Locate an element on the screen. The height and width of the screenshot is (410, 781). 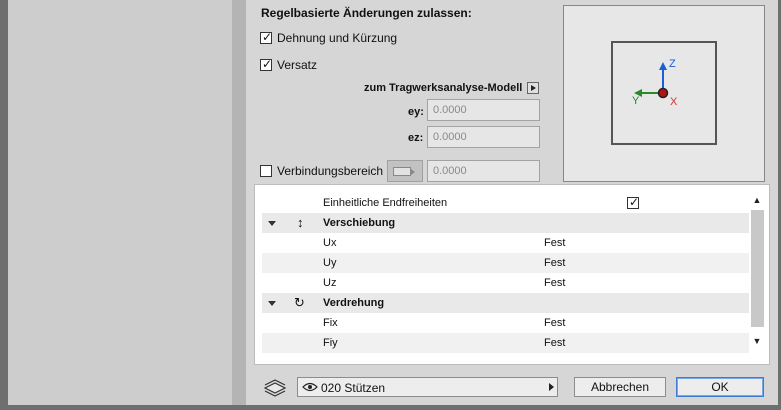
offset-checkbox is located at coordinates (266, 64).